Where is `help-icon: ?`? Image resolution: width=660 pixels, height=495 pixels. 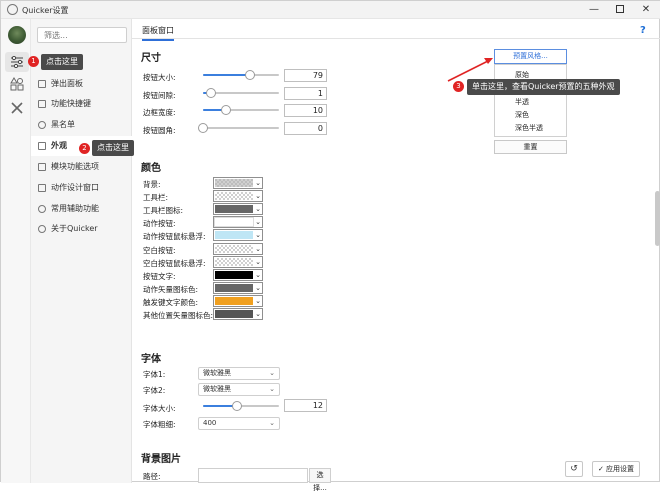 help-icon: ? is located at coordinates (643, 30).